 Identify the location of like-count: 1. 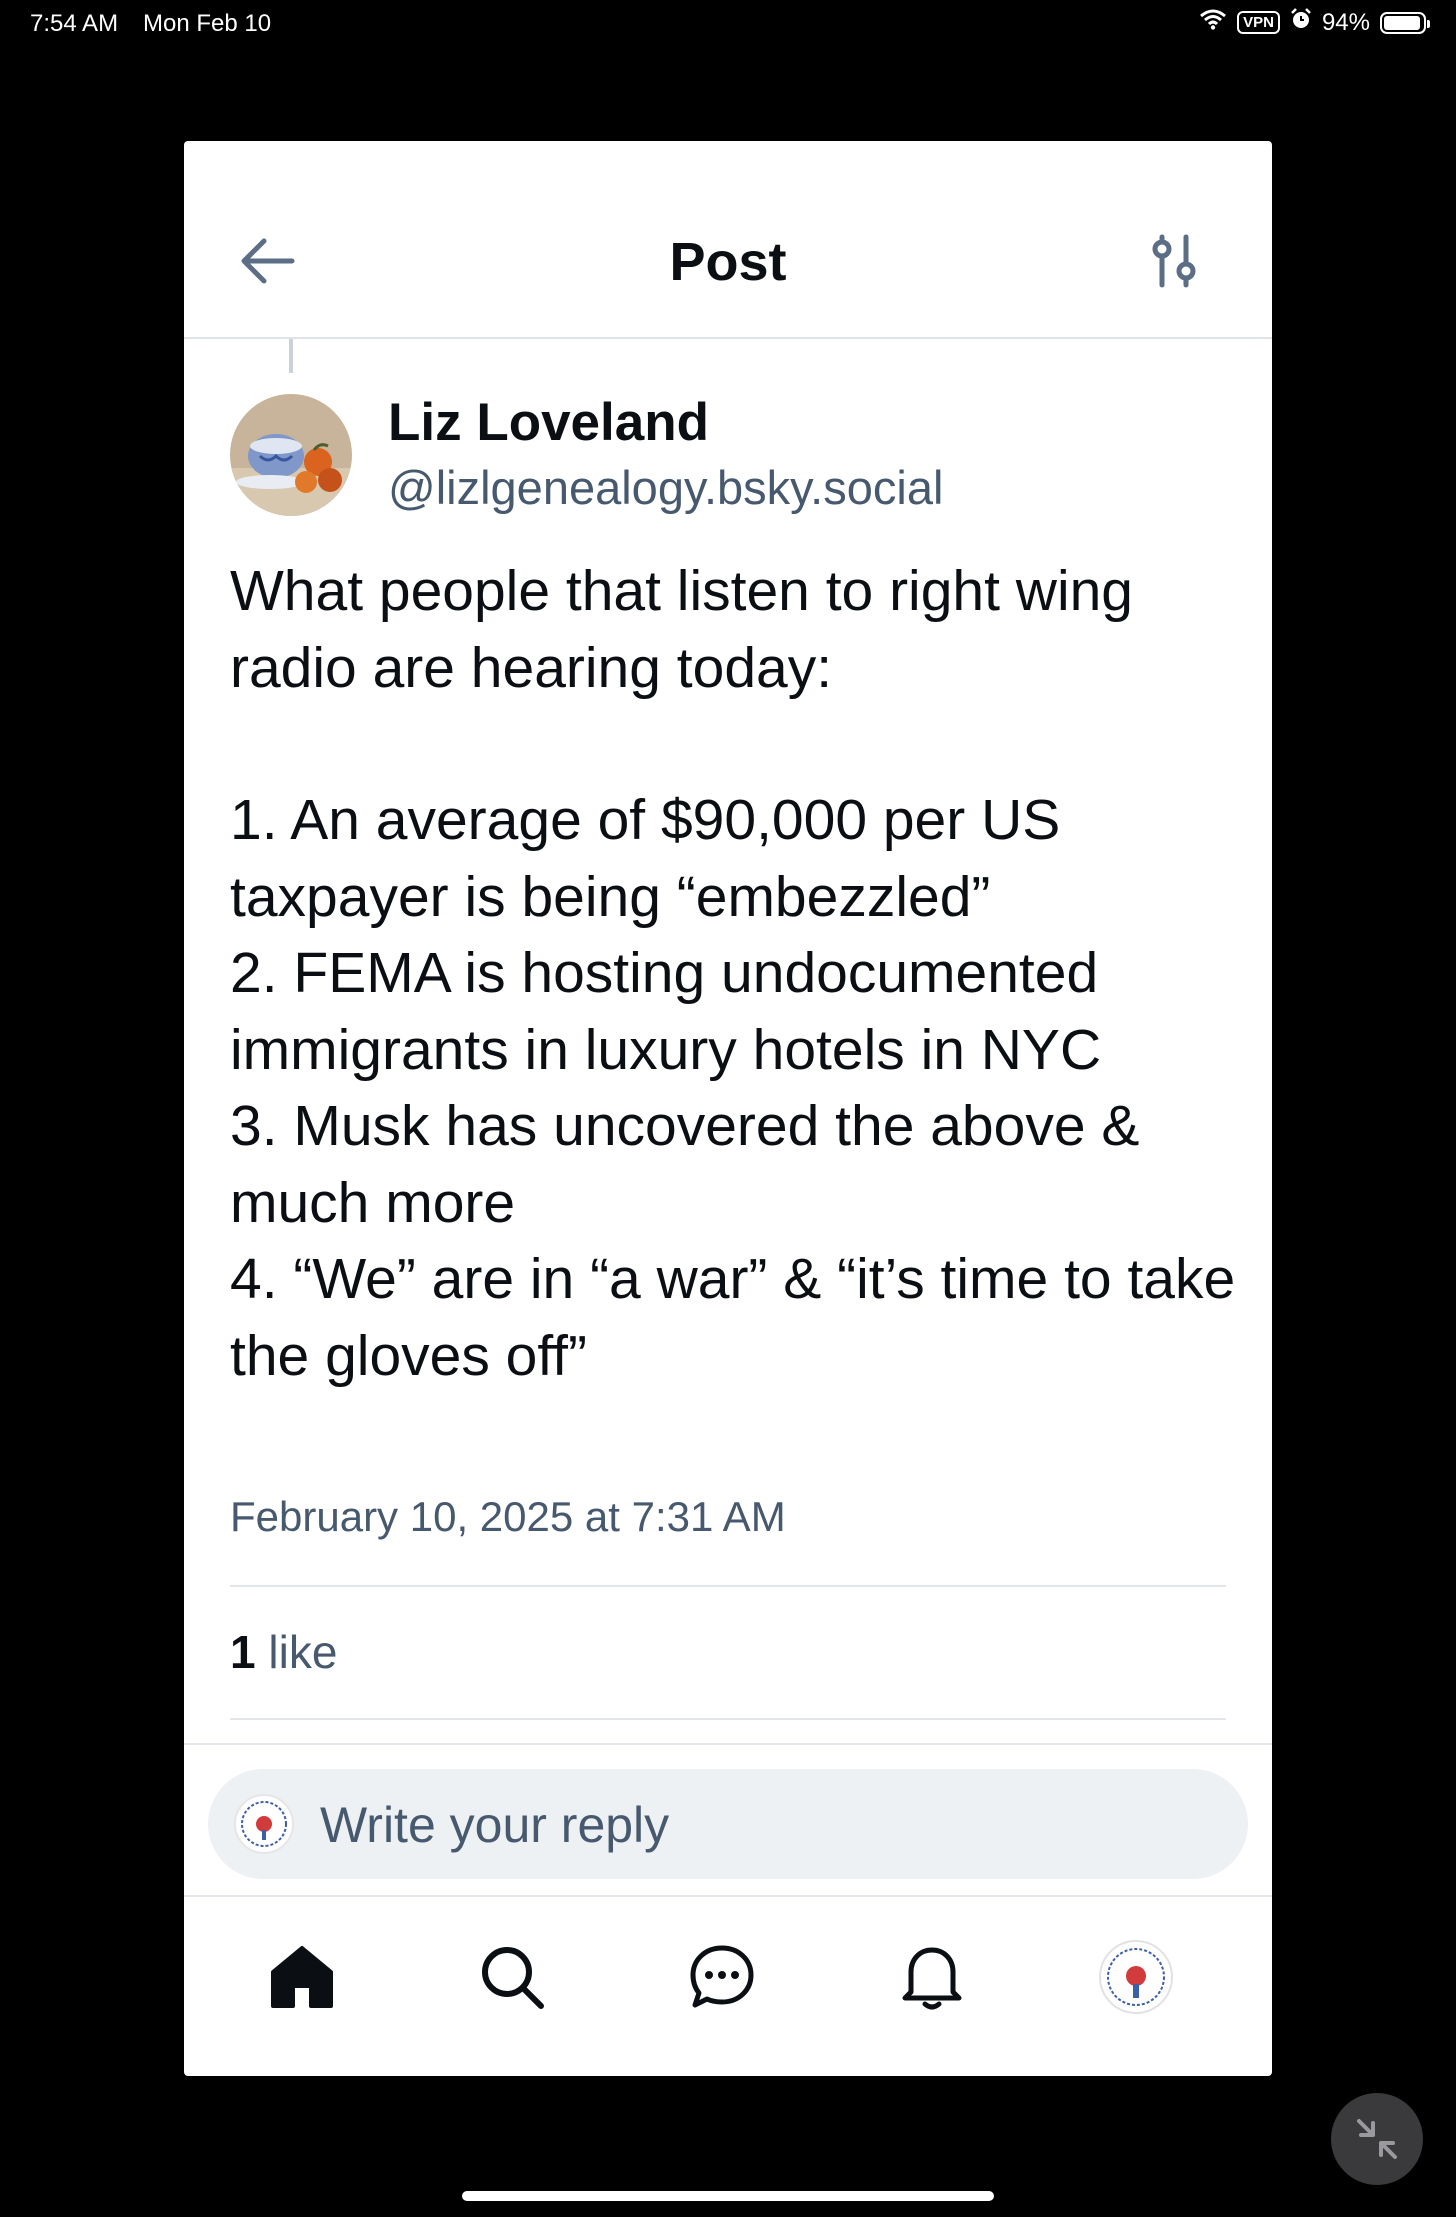
(243, 1652).